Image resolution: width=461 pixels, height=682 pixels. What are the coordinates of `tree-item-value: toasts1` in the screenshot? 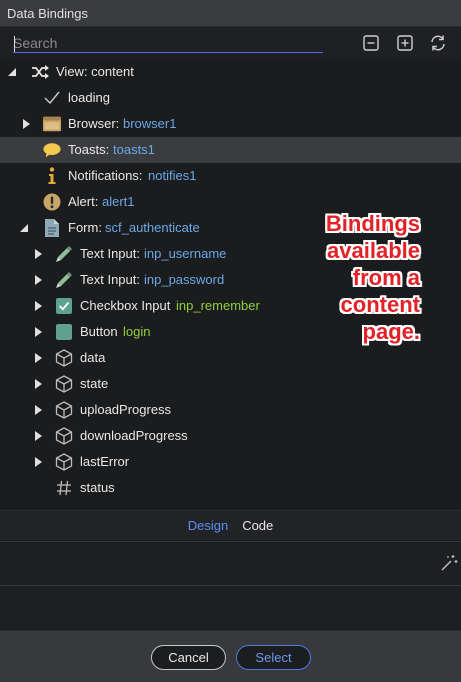 It's located at (134, 149).